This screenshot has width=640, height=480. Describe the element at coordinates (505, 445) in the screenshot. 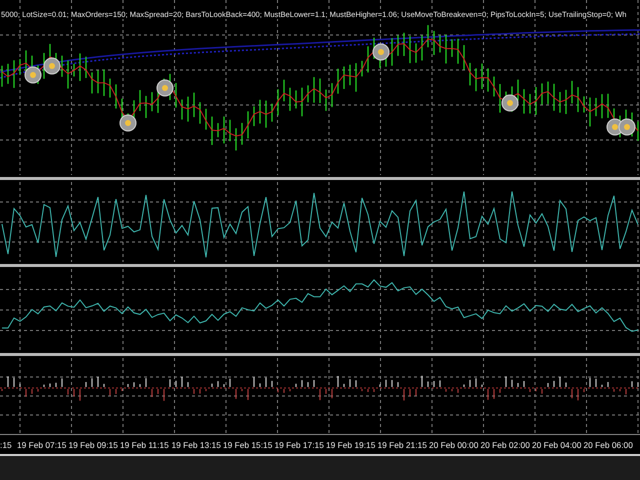

I see `time-label: 20 Feb 02:00` at that location.